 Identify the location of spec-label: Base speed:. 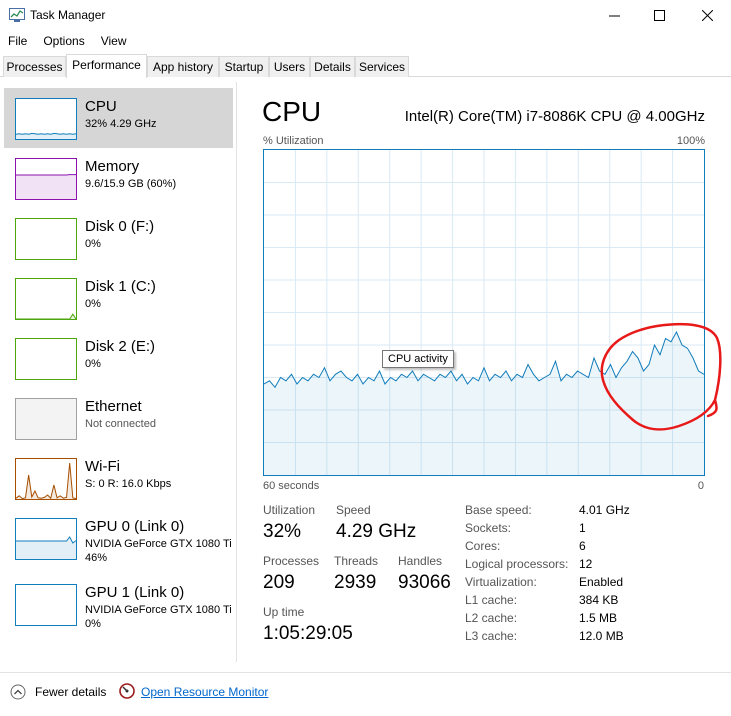
(498, 510).